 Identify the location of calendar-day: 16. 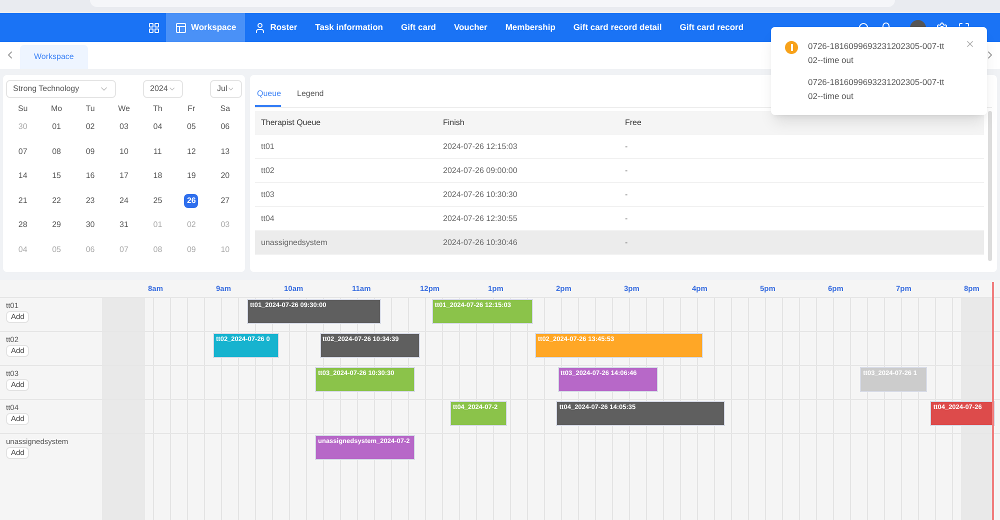
(90, 176).